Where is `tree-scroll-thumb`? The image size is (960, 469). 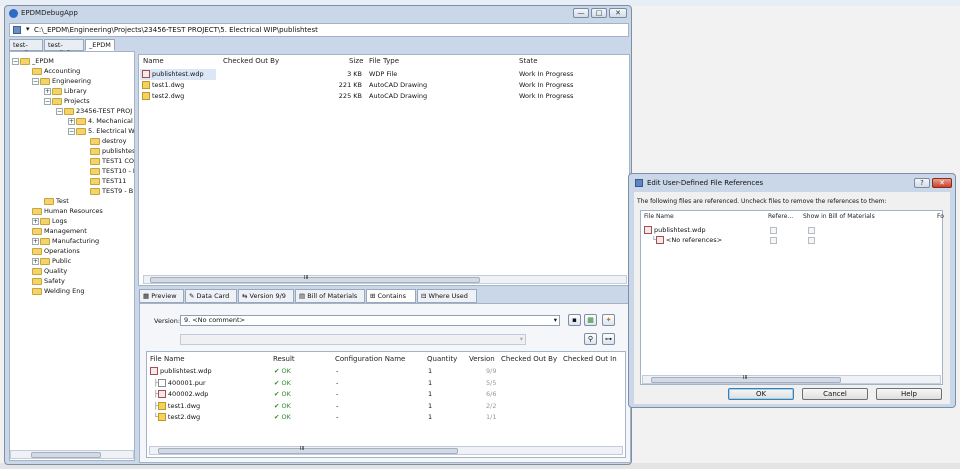 tree-scroll-thumb is located at coordinates (66, 455).